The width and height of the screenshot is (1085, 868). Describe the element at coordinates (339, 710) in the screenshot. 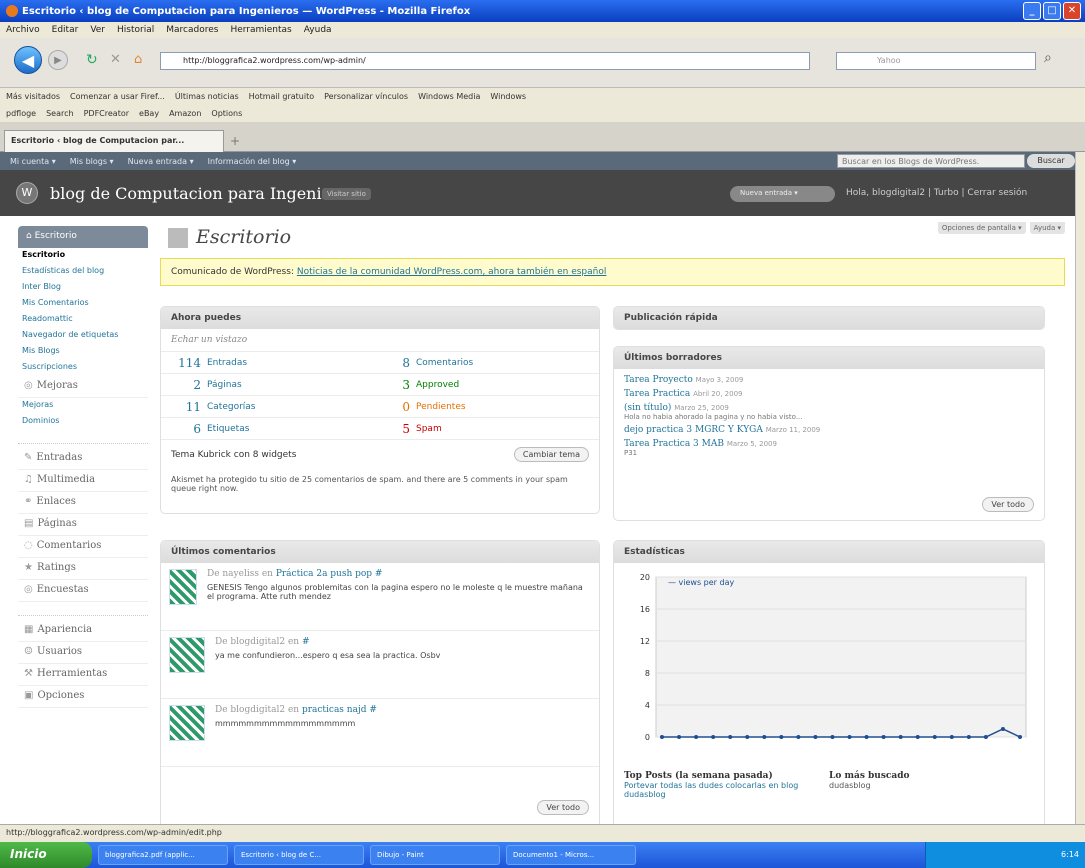

I see `comment-post-link: practicas najd #` at that location.